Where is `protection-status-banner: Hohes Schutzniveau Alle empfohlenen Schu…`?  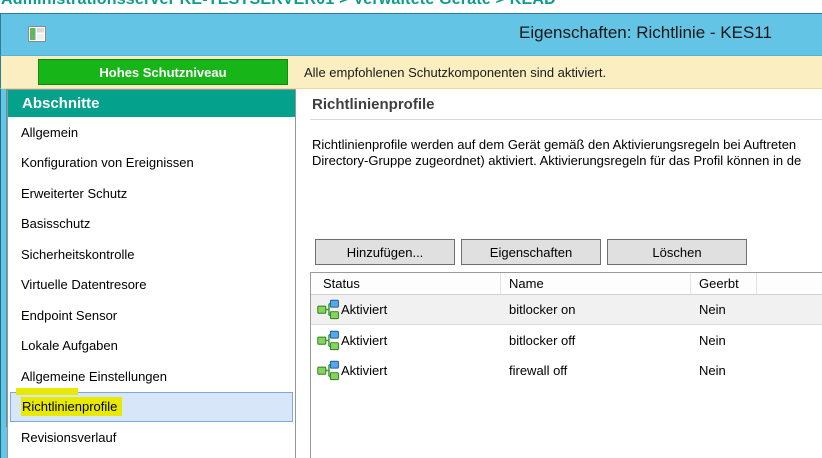
protection-status-banner: Hohes Schutzniveau Alle empfohlenen Schu… is located at coordinates (411, 72).